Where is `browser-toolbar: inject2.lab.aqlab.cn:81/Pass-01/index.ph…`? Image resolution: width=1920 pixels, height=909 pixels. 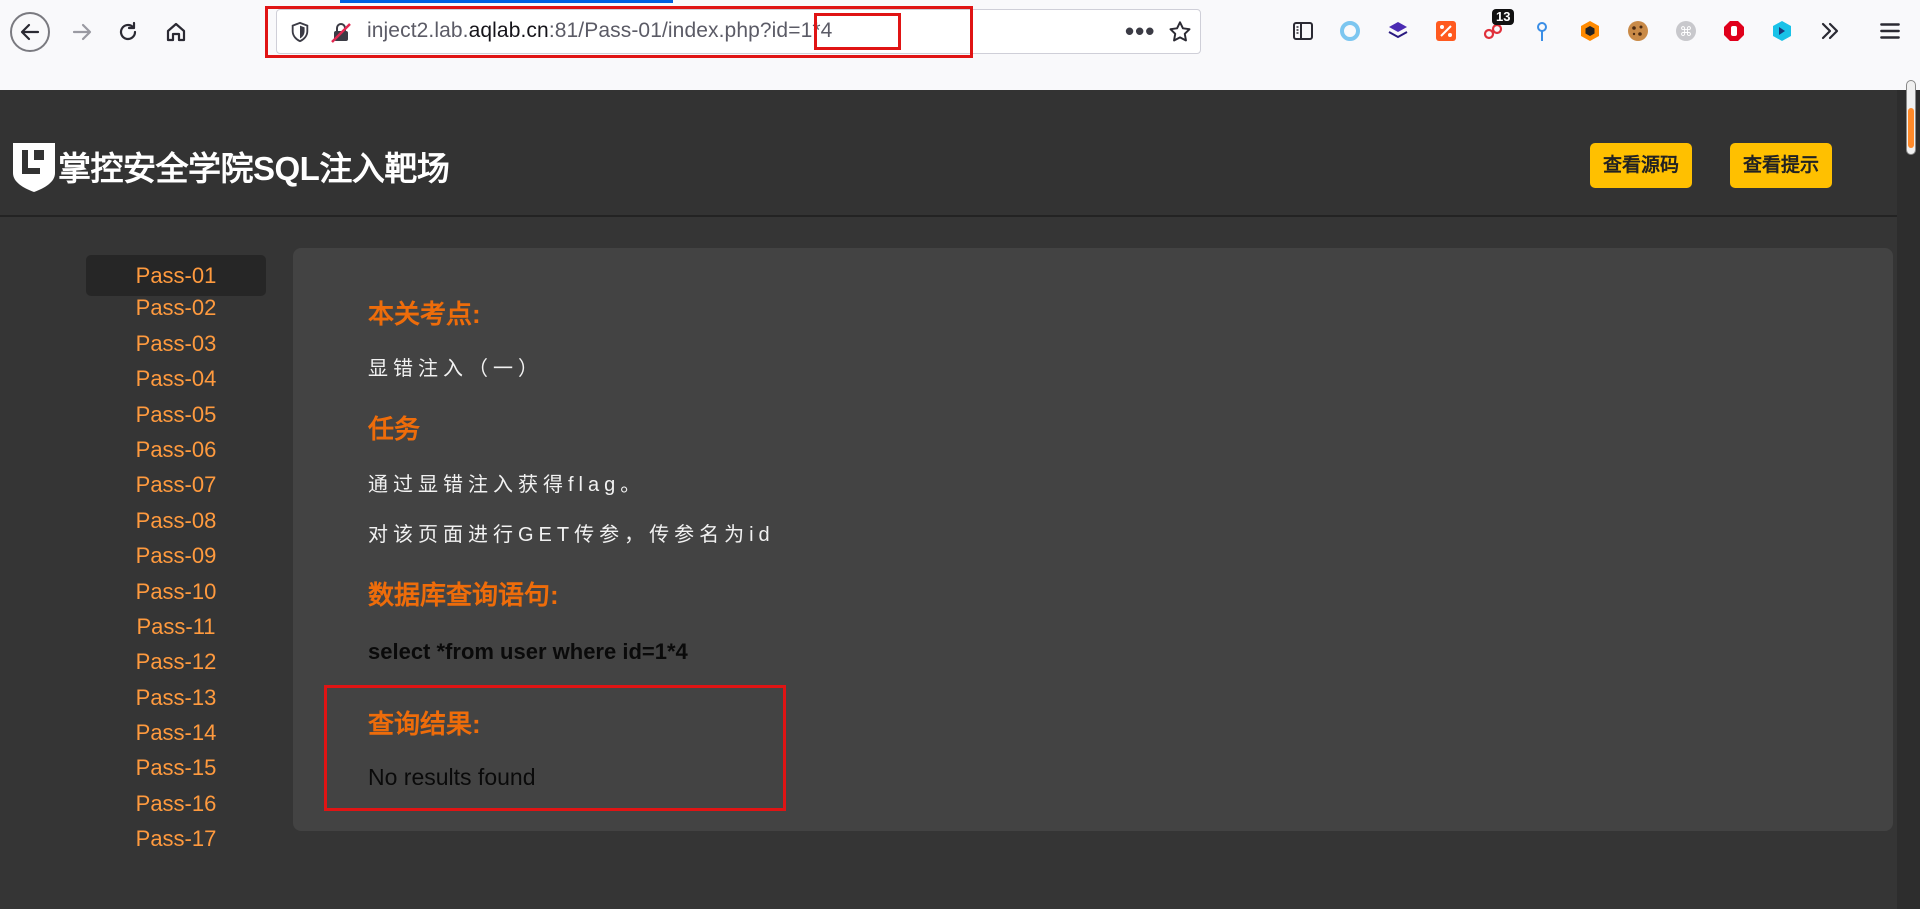
browser-toolbar: inject2.lab.aqlab.cn:81/Pass-01/index.ph… is located at coordinates (960, 45).